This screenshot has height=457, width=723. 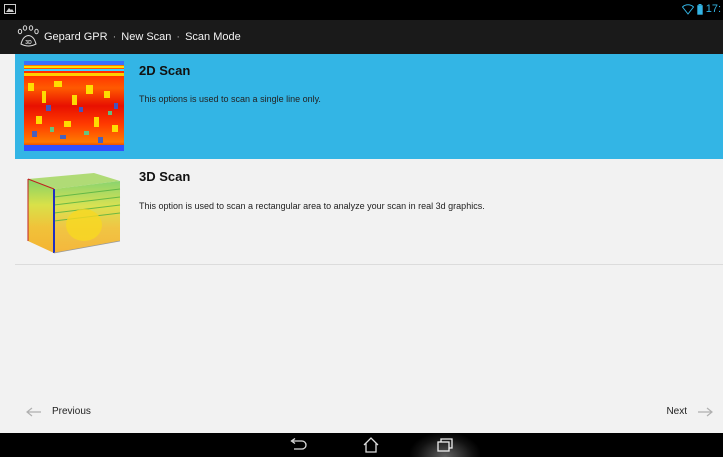 I want to click on home-button, so click(x=371, y=445).